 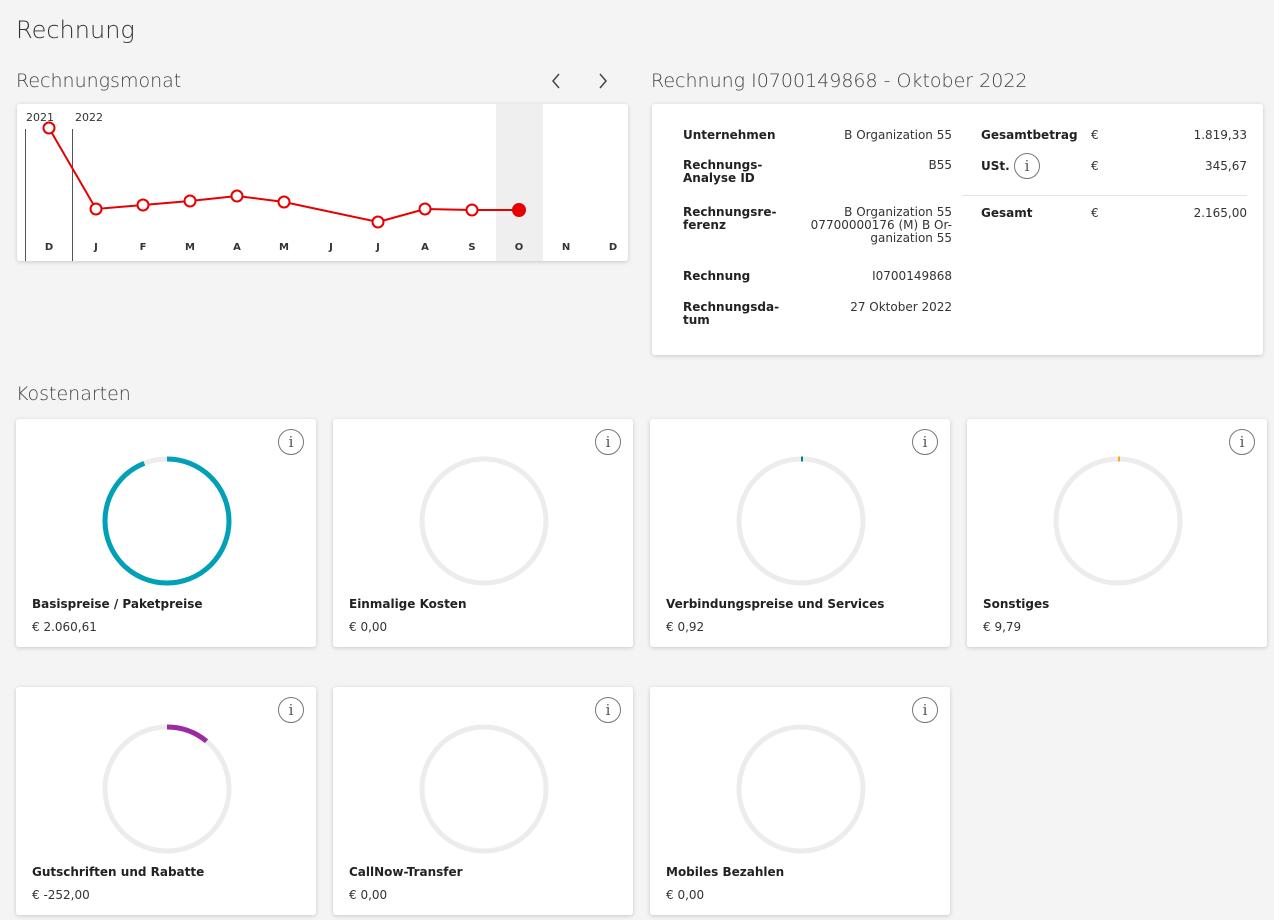 I want to click on cost-card-verbindungspreise-und-services: i Verbindungspreise und Services € 0,92, so click(x=800, y=533).